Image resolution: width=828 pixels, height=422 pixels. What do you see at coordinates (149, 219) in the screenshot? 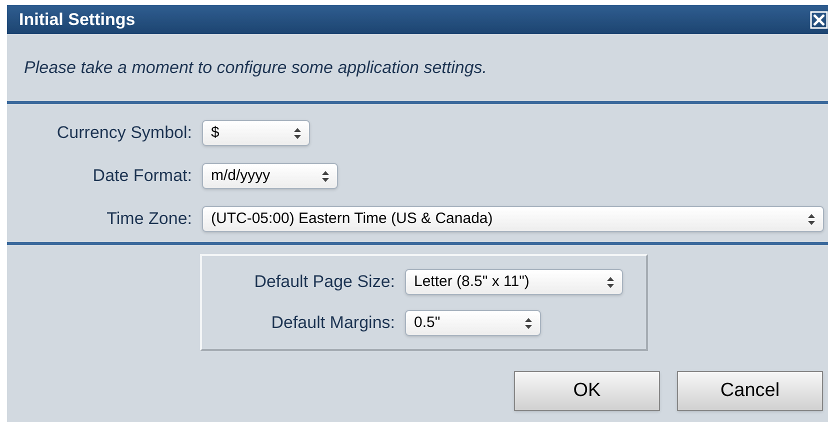
I see `field-label: Time Zone:` at bounding box center [149, 219].